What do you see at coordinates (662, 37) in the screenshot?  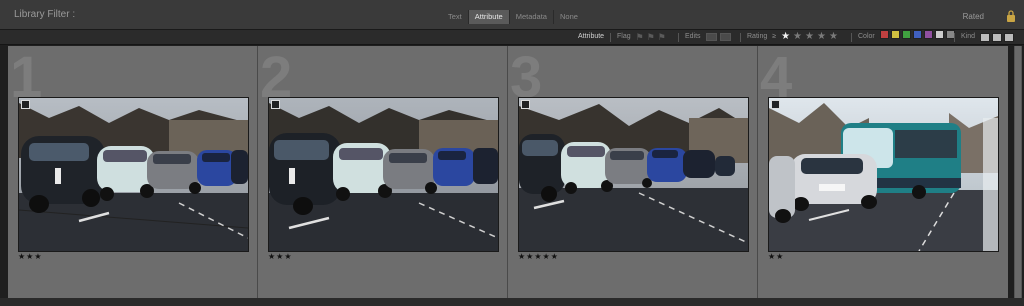 I see `flag-rejected-icon: ⚑` at bounding box center [662, 37].